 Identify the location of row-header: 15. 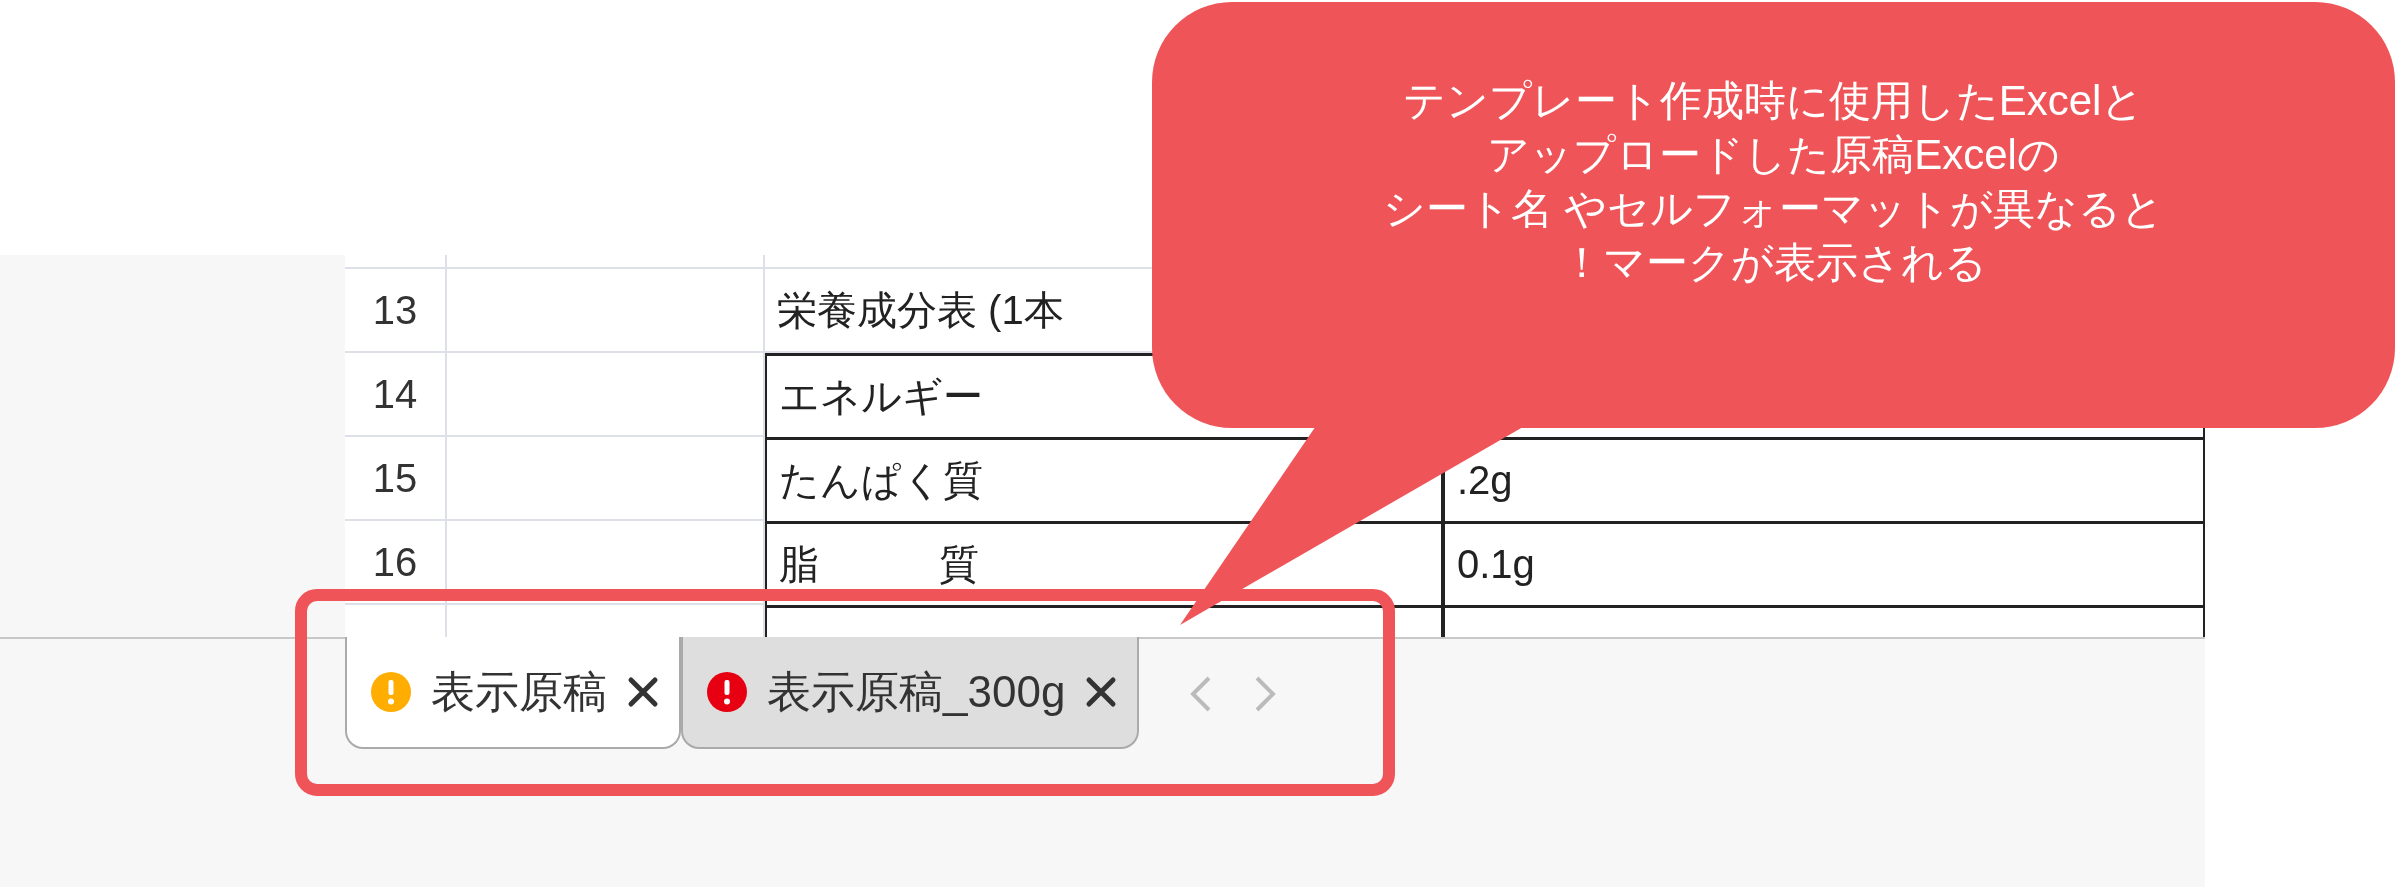
(396, 479).